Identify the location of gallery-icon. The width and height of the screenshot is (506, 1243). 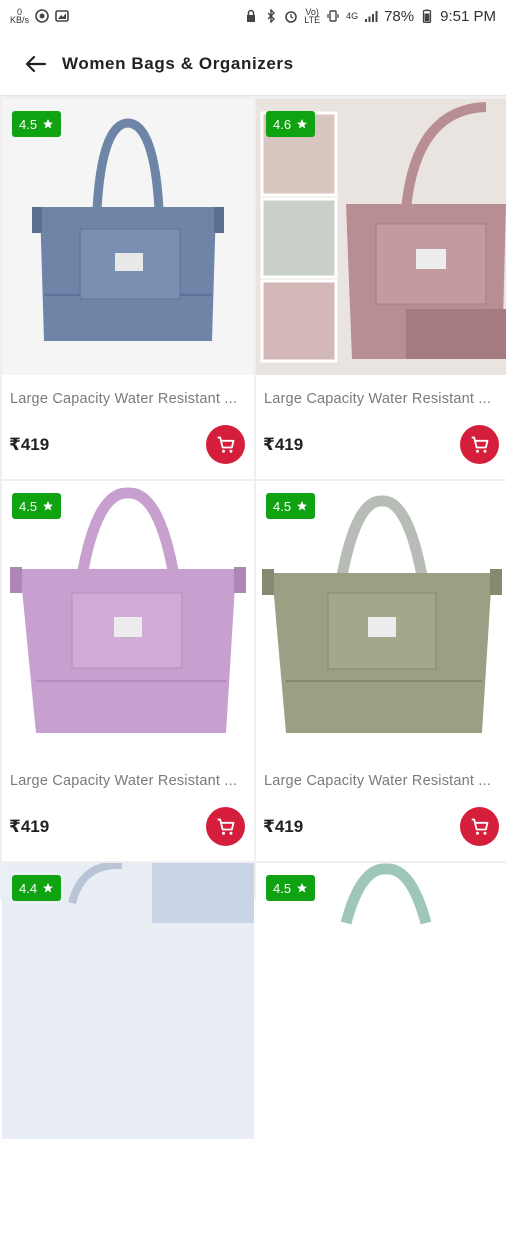
(62, 16).